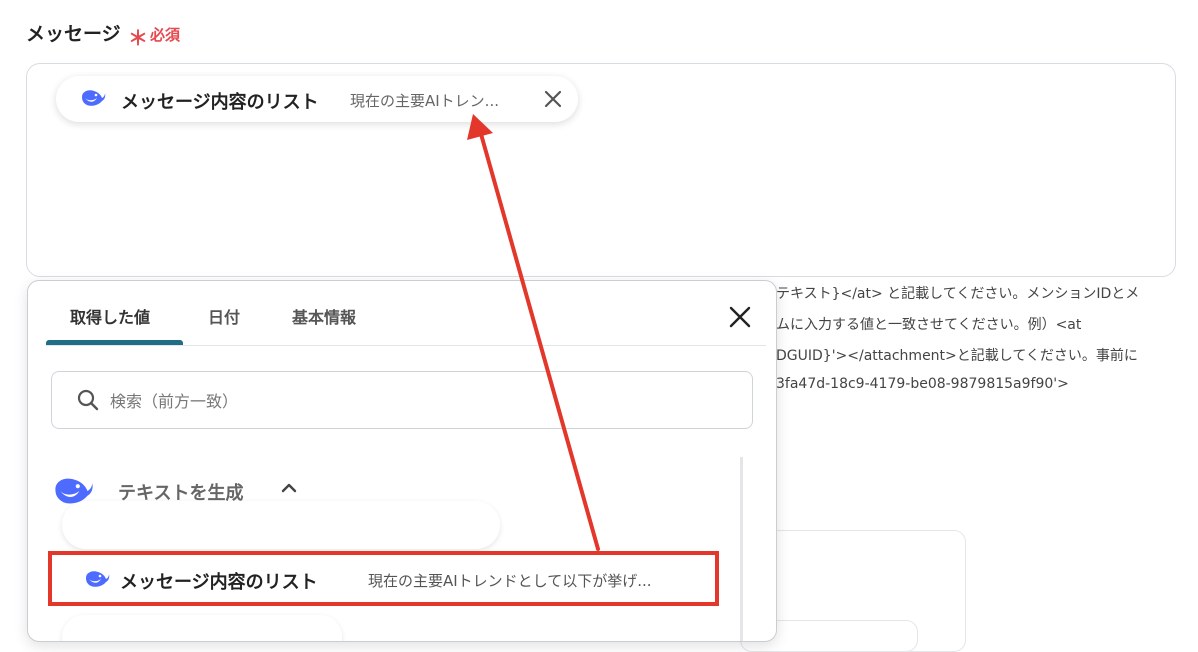  Describe the element at coordinates (73, 34) in the screenshot. I see `field-label: メッセージ` at that location.